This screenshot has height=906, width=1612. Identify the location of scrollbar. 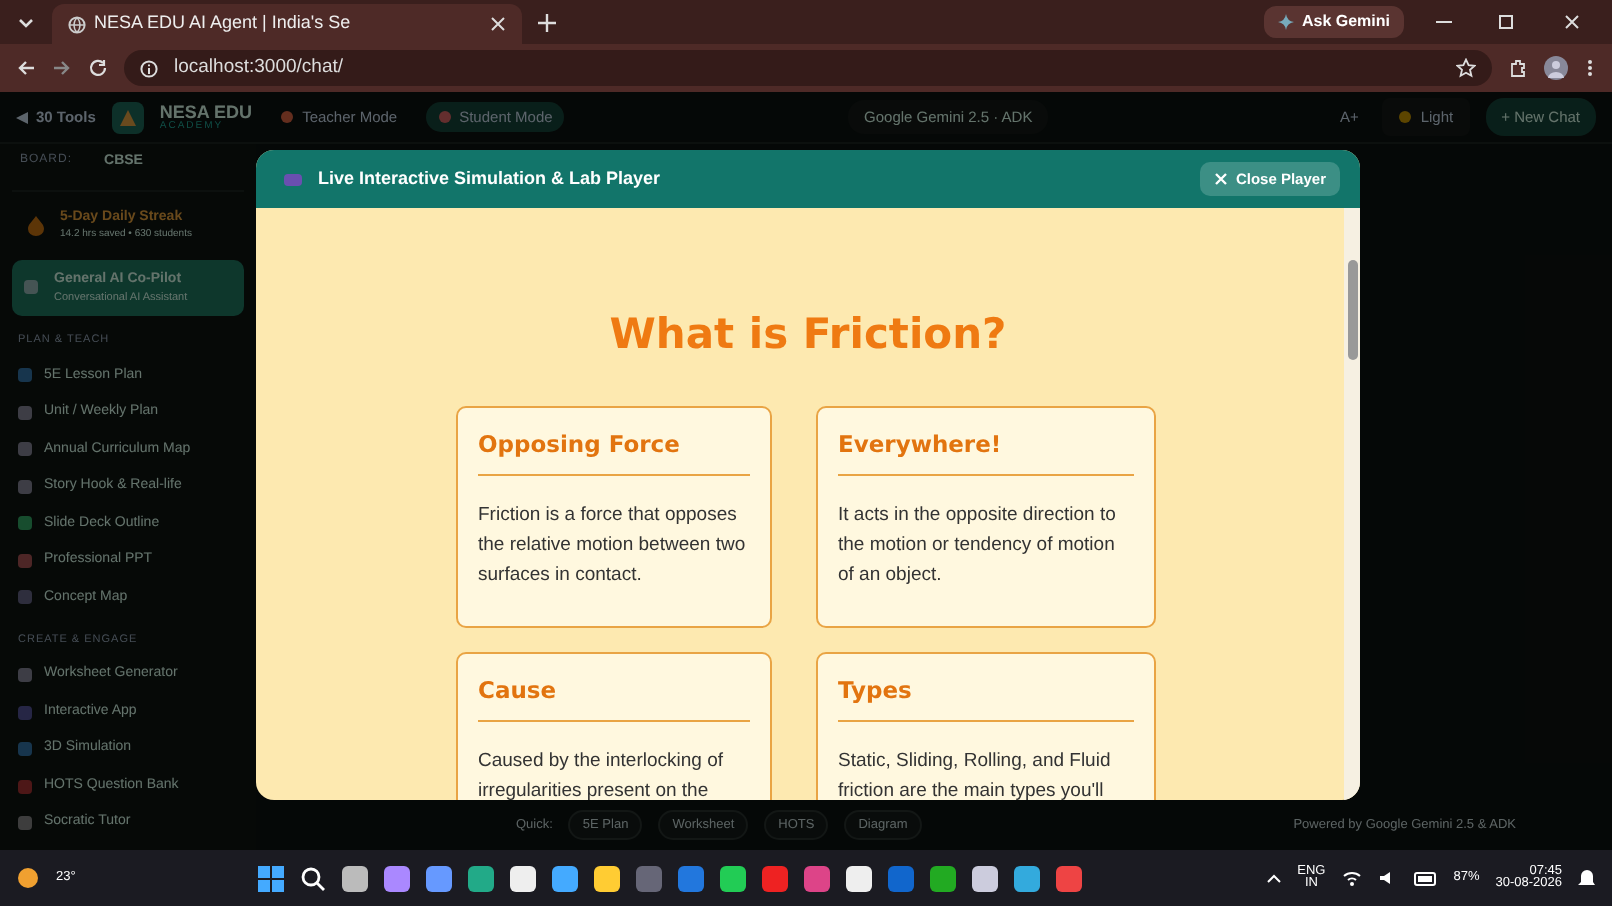
(1352, 504).